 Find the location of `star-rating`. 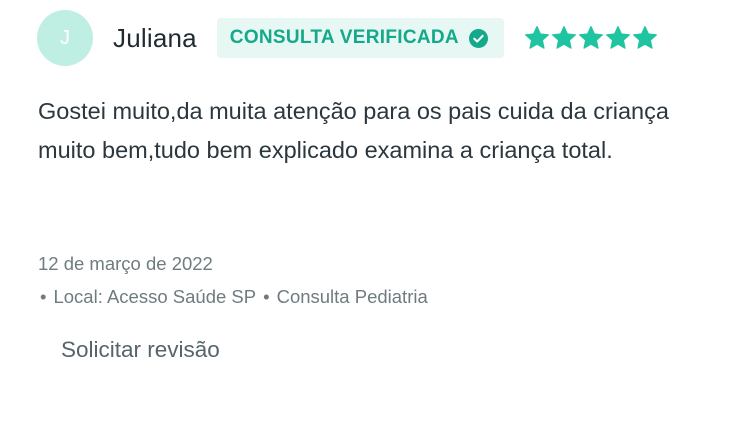

star-rating is located at coordinates (591, 38).